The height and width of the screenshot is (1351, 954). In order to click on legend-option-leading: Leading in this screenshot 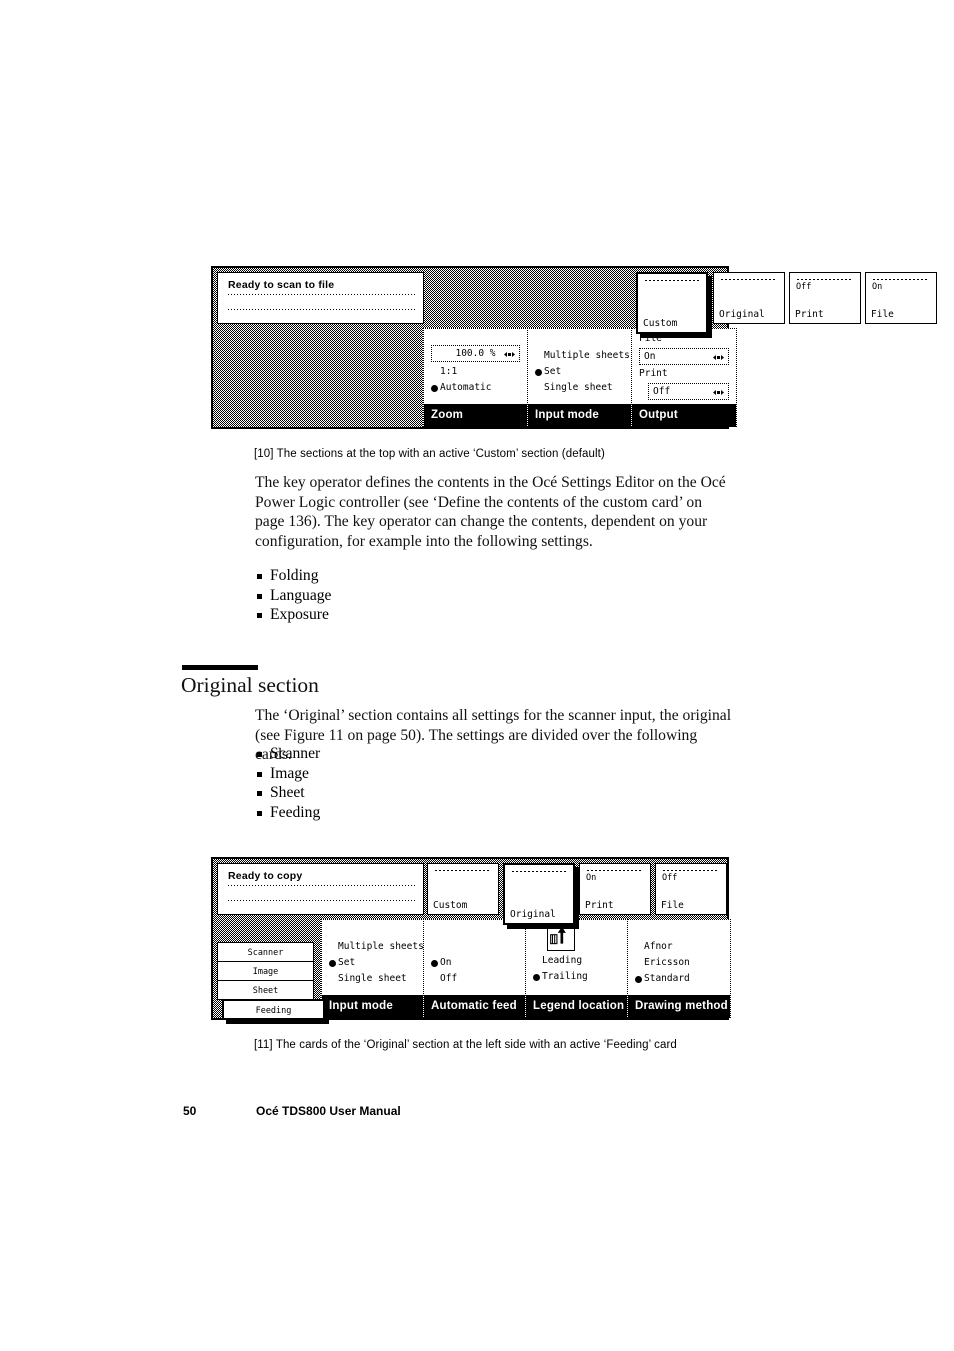, I will do `click(576, 961)`.